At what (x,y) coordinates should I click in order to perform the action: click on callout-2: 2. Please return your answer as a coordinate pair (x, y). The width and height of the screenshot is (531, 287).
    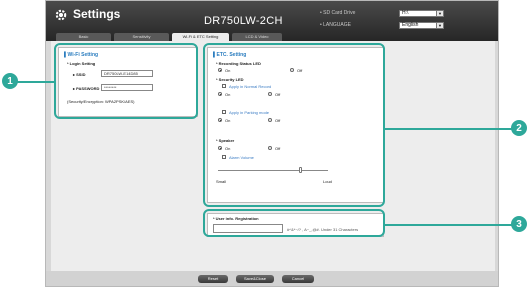
    Looking at the image, I should click on (519, 128).